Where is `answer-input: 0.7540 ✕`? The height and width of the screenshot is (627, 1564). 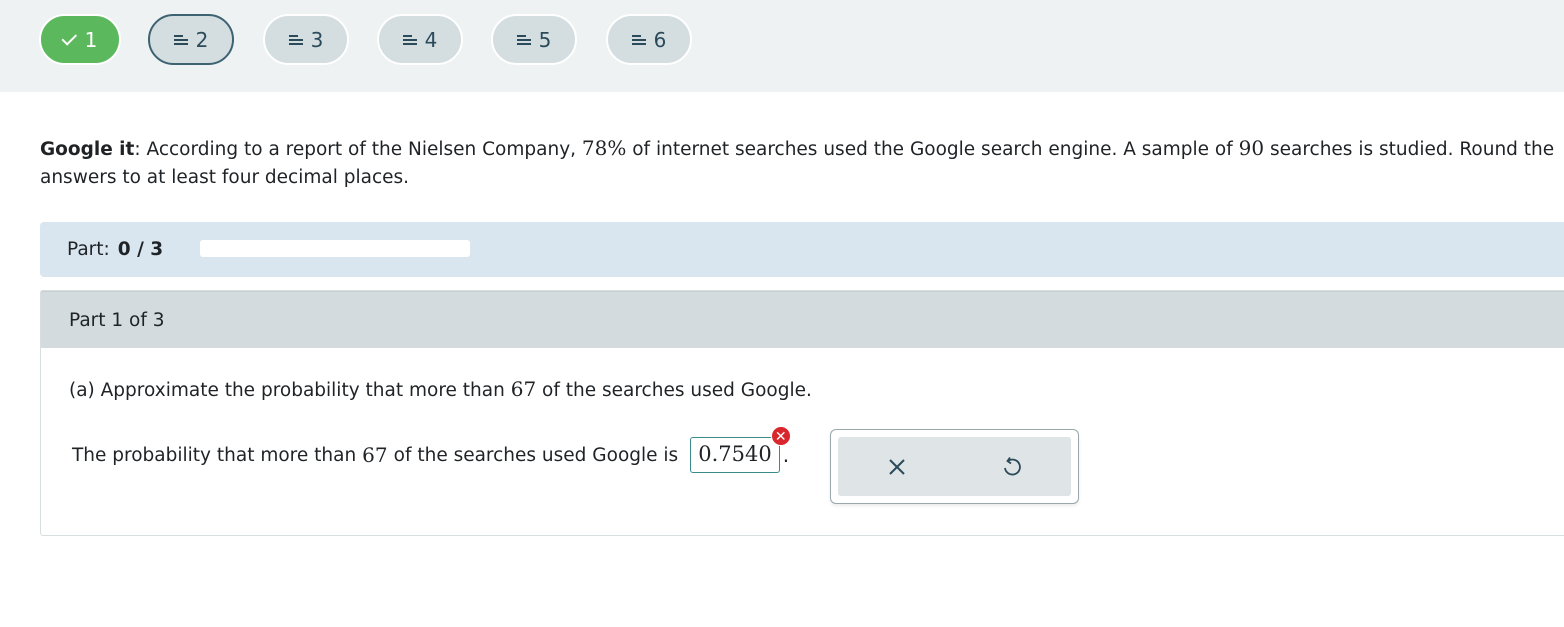
answer-input: 0.7540 ✕ is located at coordinates (740, 449).